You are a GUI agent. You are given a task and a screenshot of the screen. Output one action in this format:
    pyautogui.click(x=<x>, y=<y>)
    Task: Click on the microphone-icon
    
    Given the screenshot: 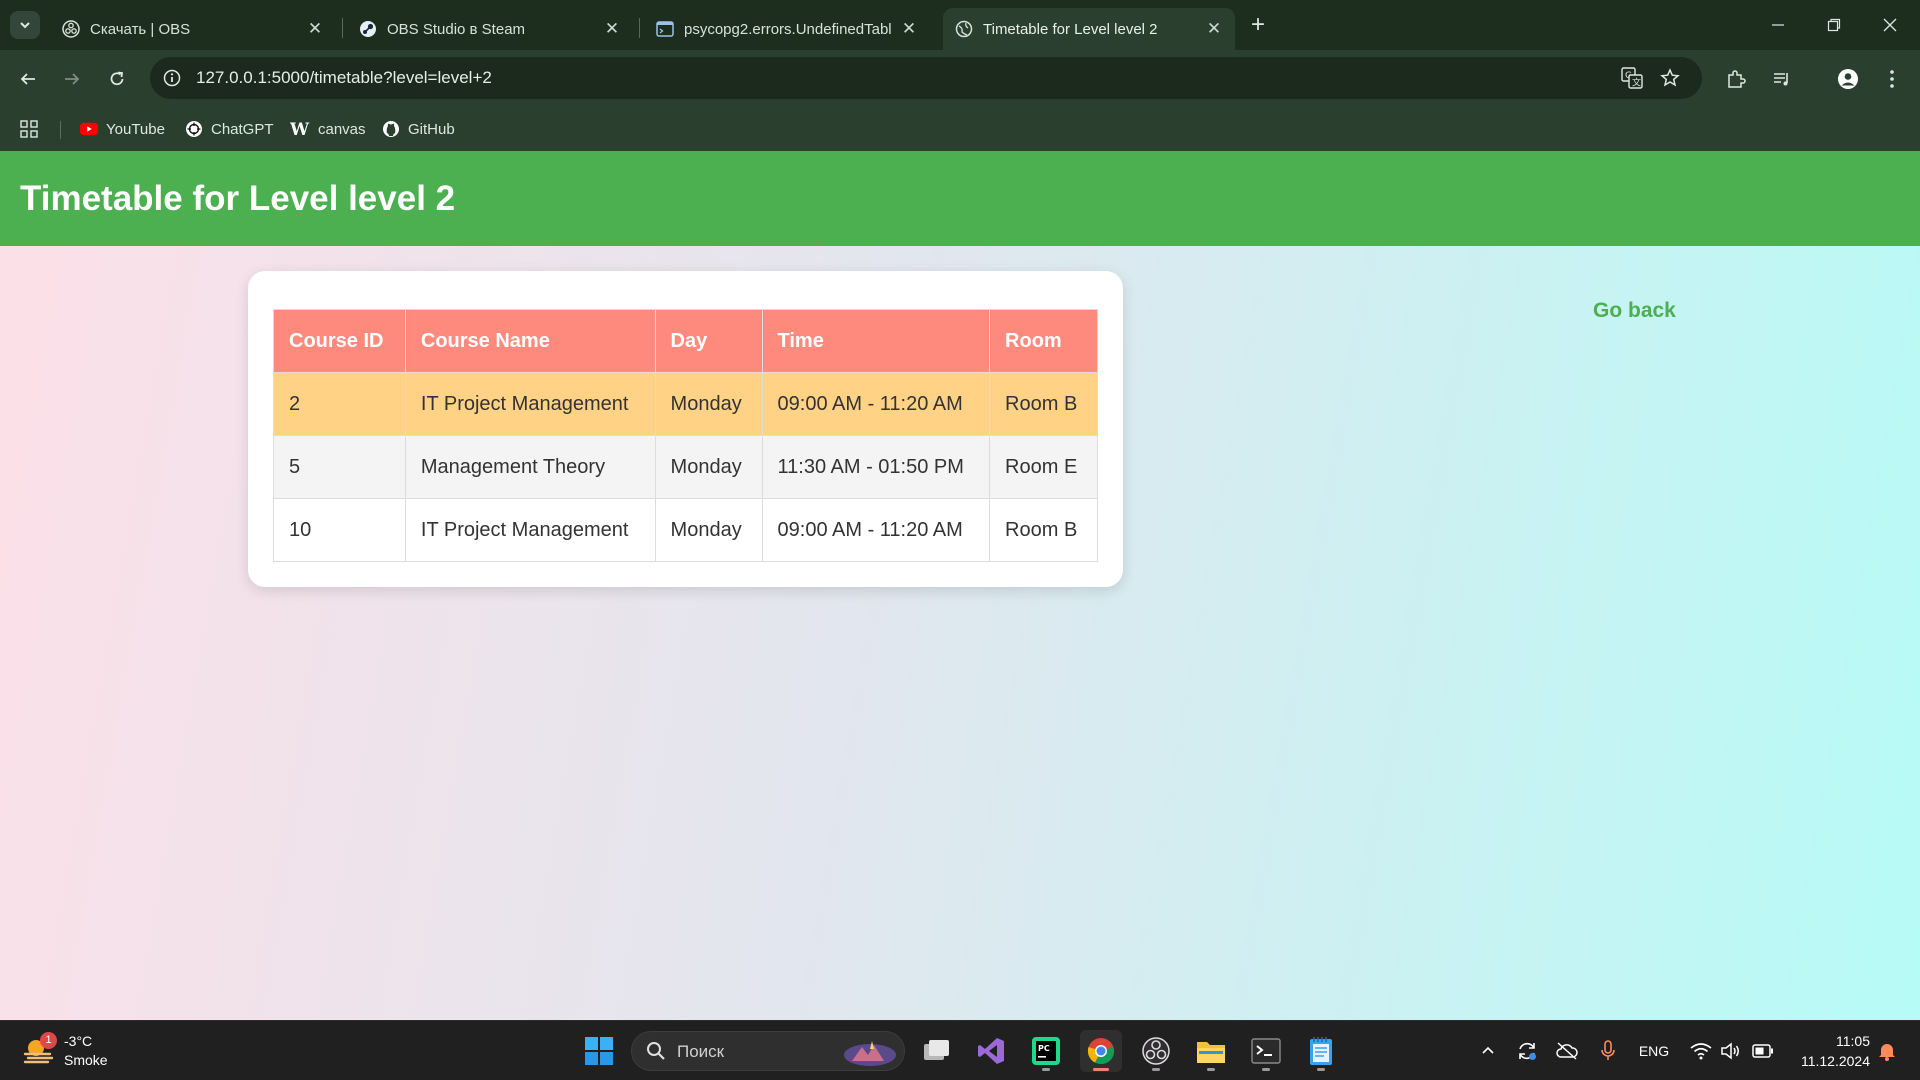 What is the action you would take?
    pyautogui.click(x=1608, y=1050)
    